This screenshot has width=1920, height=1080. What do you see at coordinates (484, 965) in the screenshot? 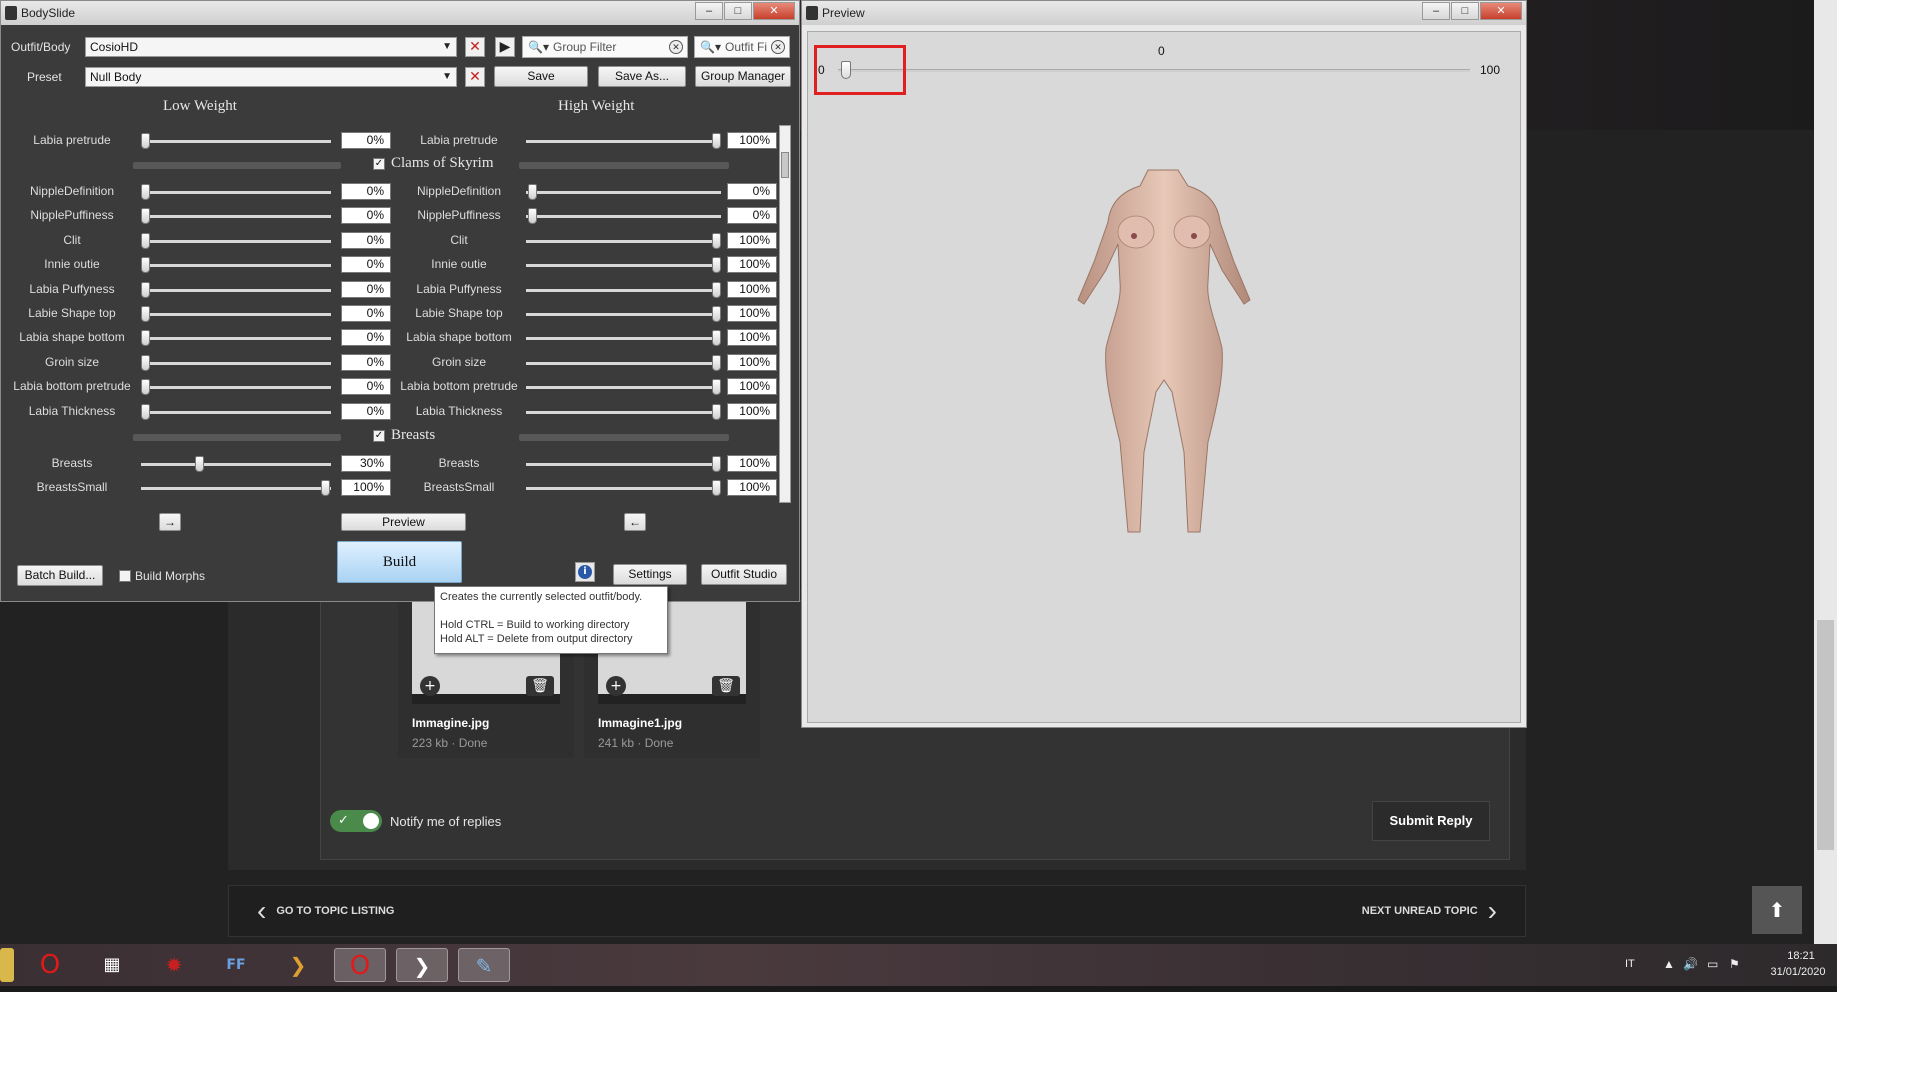
I see `paint-active-icon: ✎` at bounding box center [484, 965].